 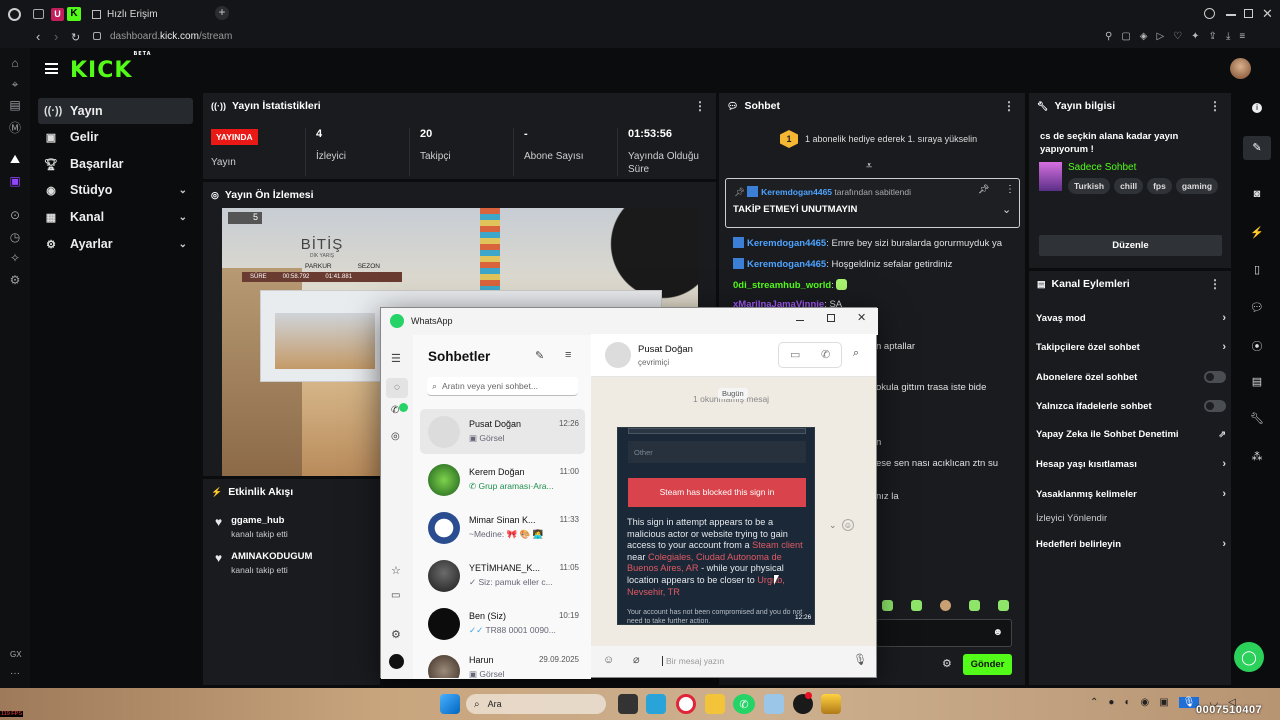 I want to click on wa-chat-item-mimar: Mimar Sinan K... 11:33 ~Medine: 🎀 🎨 👩‍💻, so click(x=502, y=527).